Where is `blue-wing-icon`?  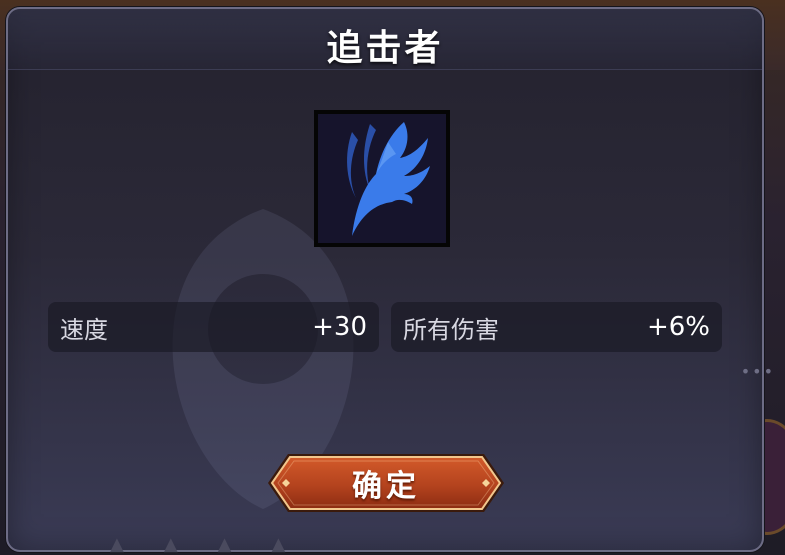
blue-wing-icon is located at coordinates (388, 179).